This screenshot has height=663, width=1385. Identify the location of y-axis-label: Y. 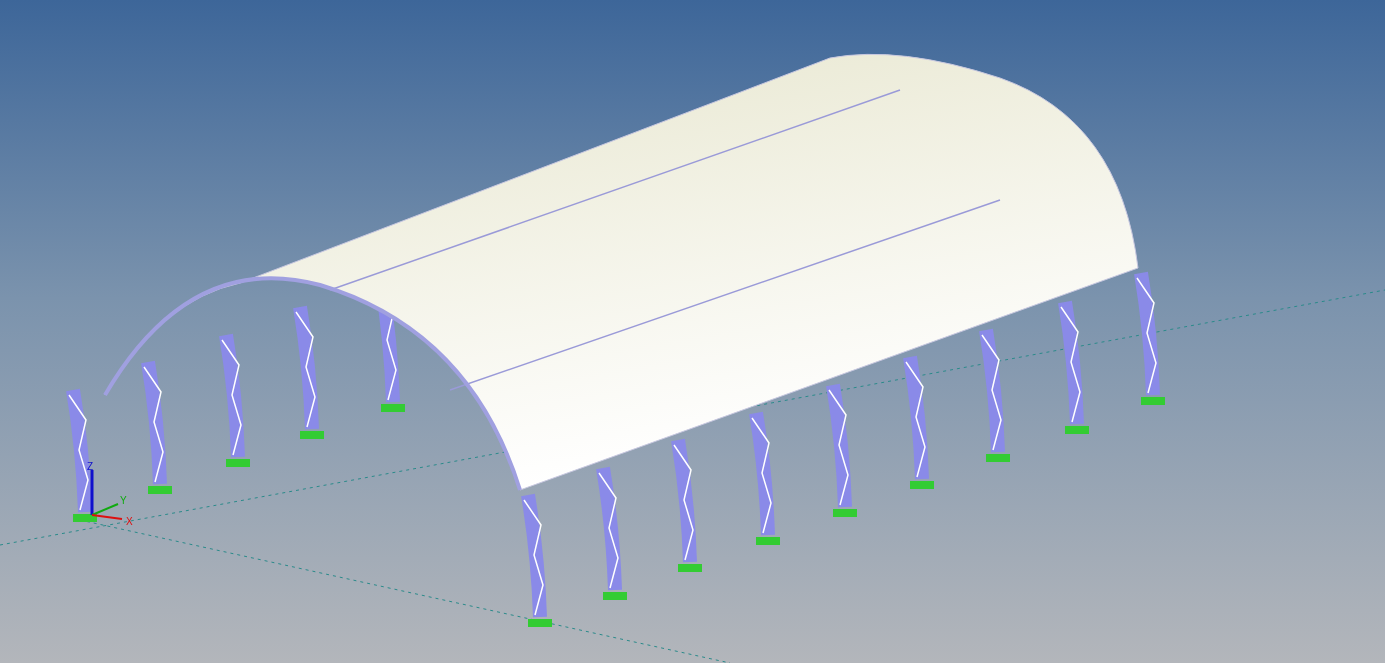
(123, 500).